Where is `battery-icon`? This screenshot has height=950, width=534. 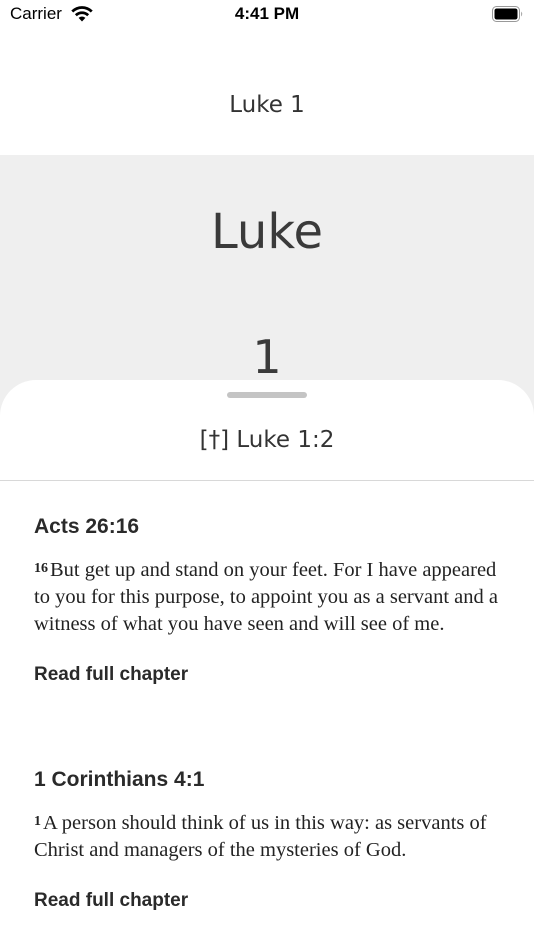 battery-icon is located at coordinates (507, 14).